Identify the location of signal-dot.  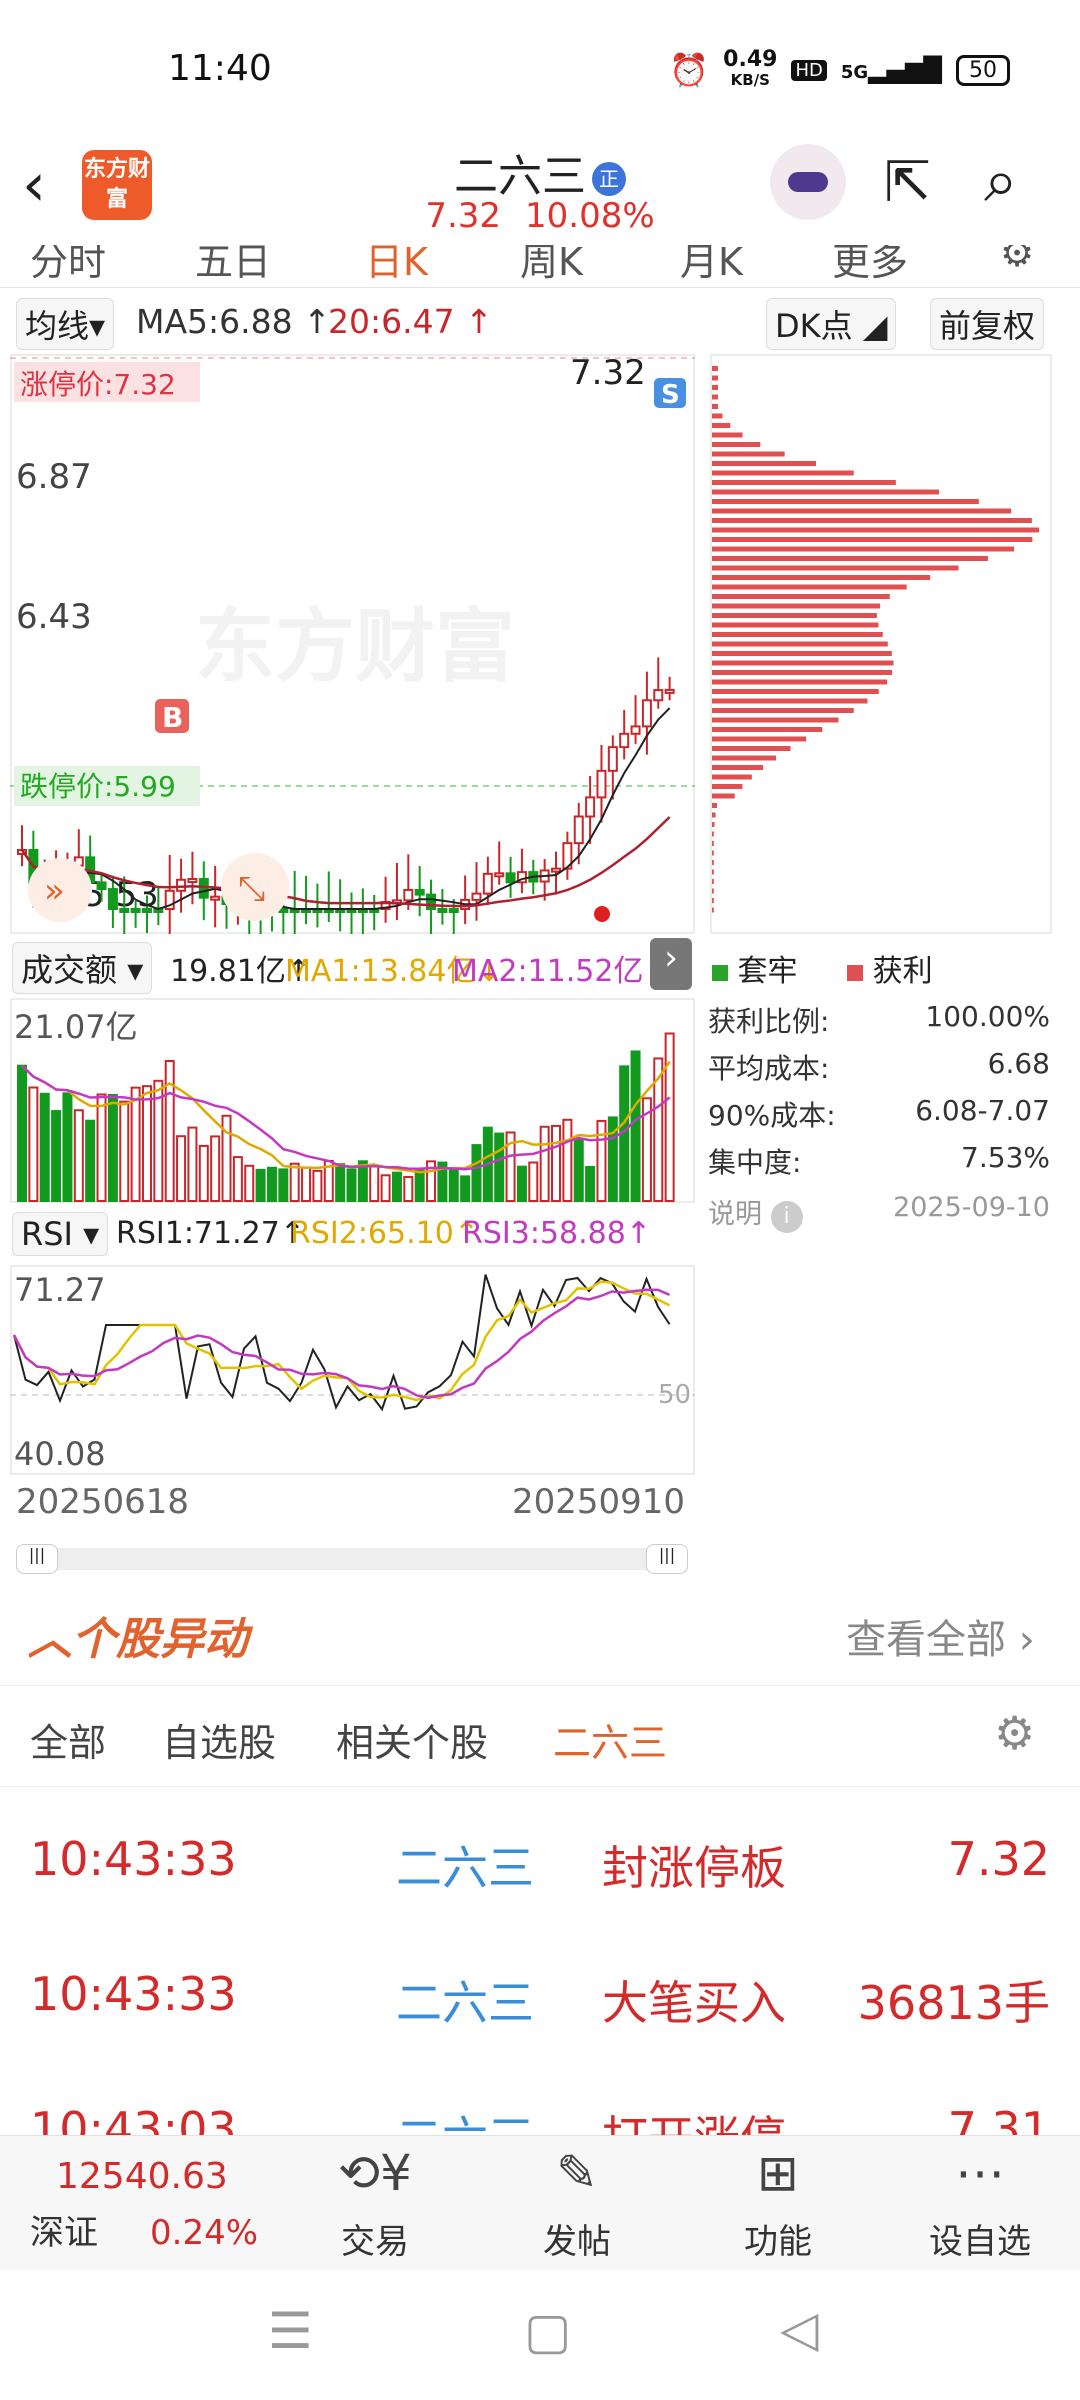
(602, 914).